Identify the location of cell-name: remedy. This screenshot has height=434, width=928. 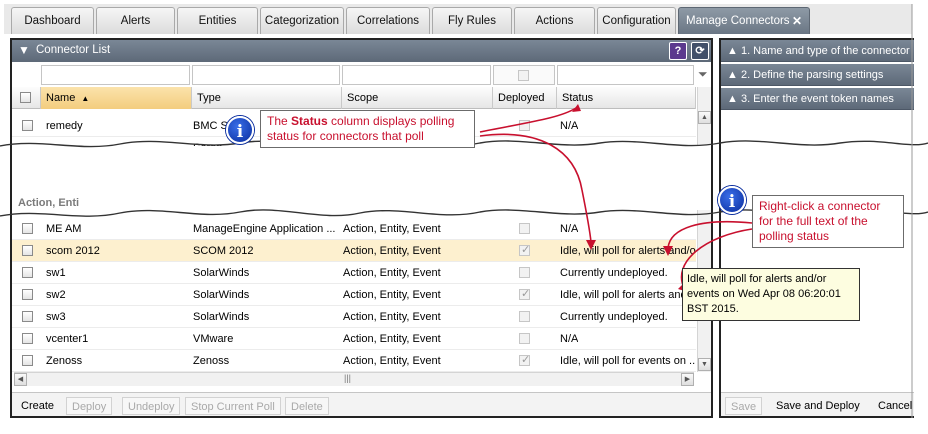
(64, 126).